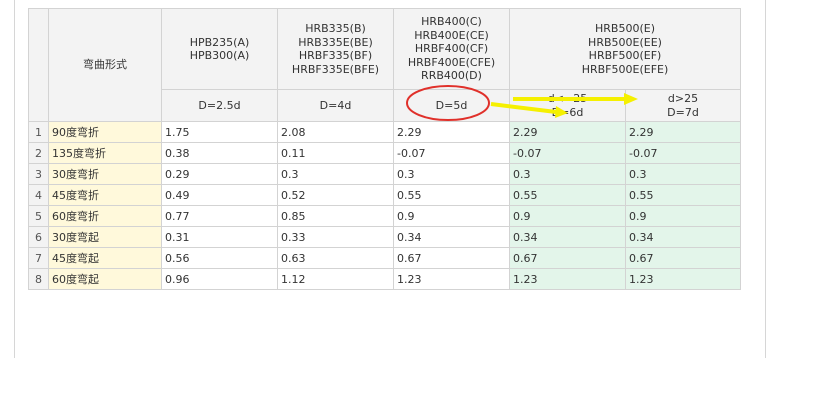 Image resolution: width=826 pixels, height=401 pixels. Describe the element at coordinates (219, 153) in the screenshot. I see `value-cell-d25: 0.38` at that location.